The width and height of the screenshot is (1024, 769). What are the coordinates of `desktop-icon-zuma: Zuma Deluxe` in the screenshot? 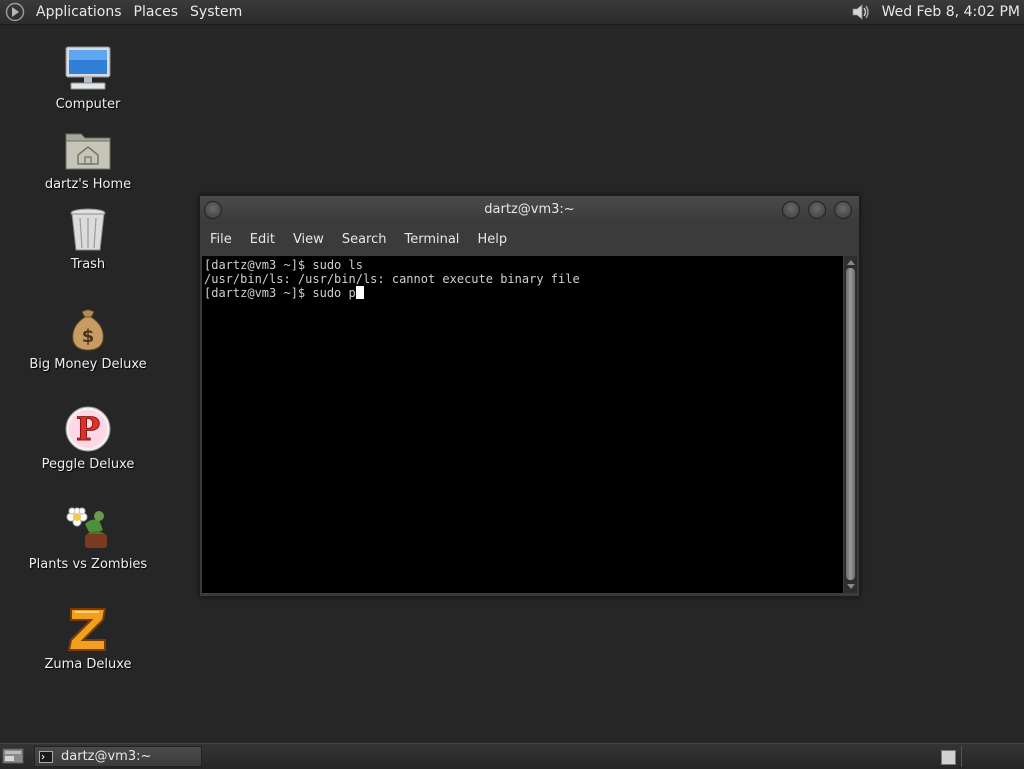 It's located at (88, 638).